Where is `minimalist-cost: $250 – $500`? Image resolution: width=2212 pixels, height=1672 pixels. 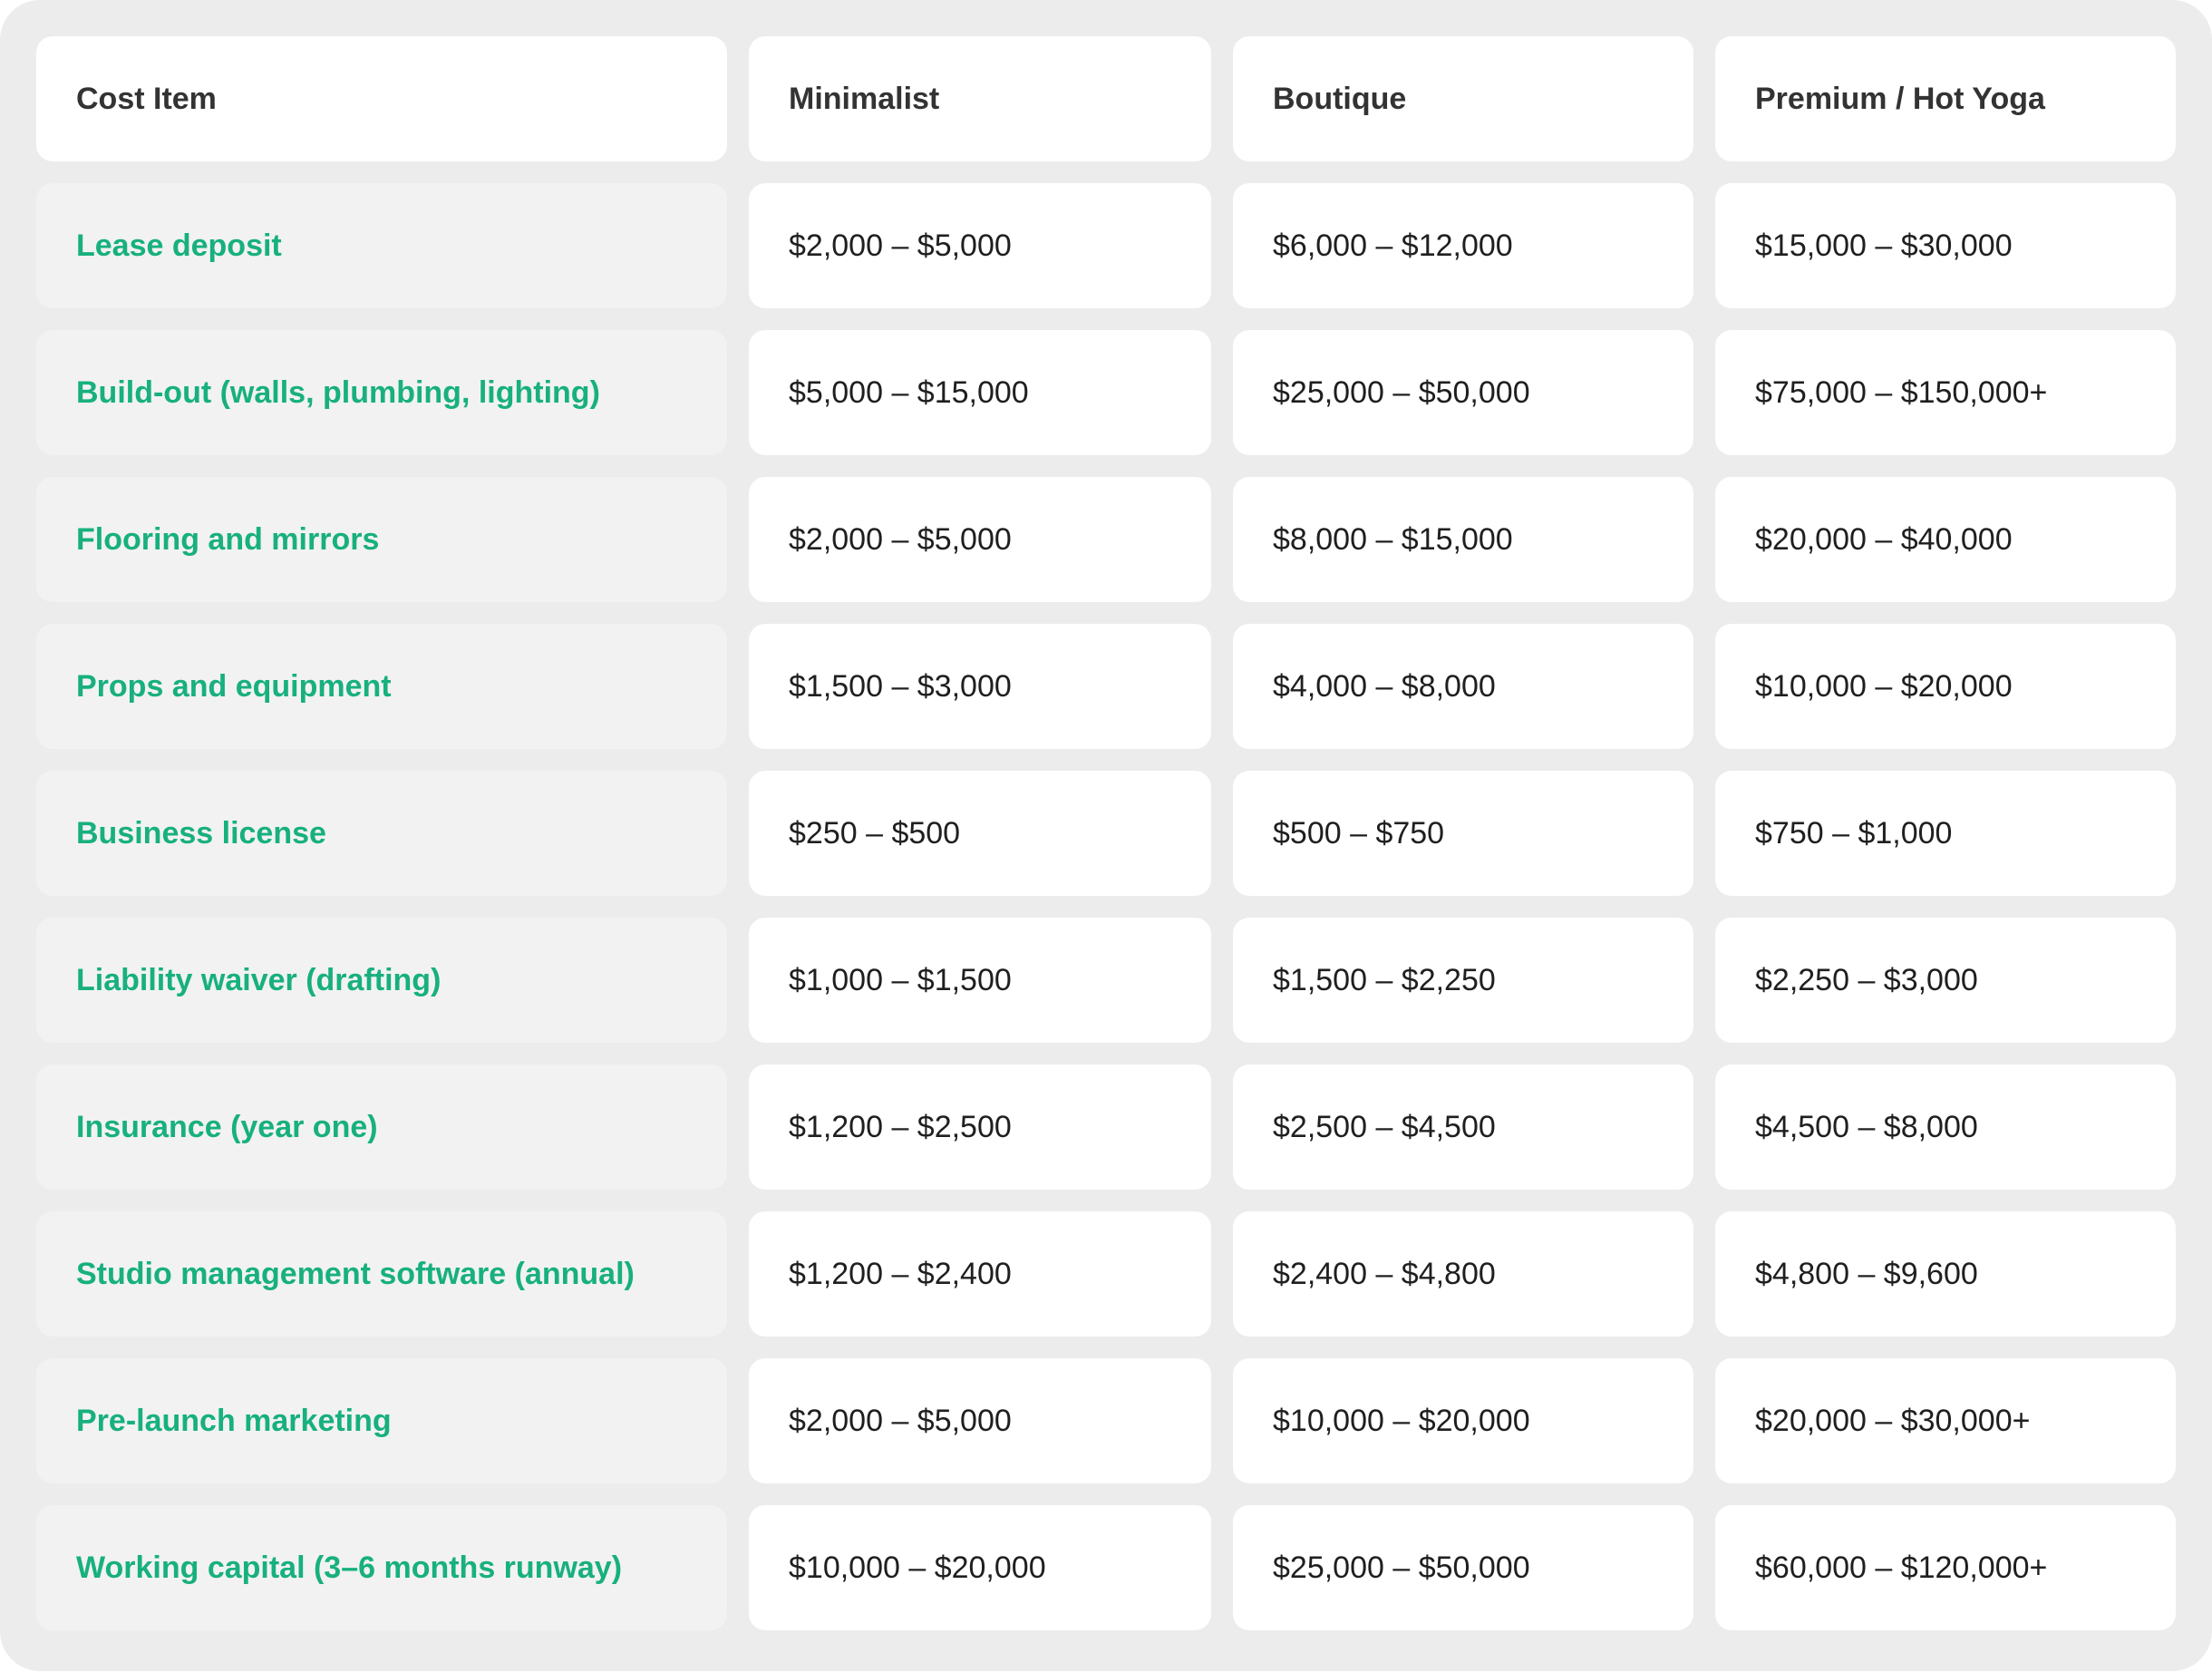
minimalist-cost: $250 – $500 is located at coordinates (980, 833).